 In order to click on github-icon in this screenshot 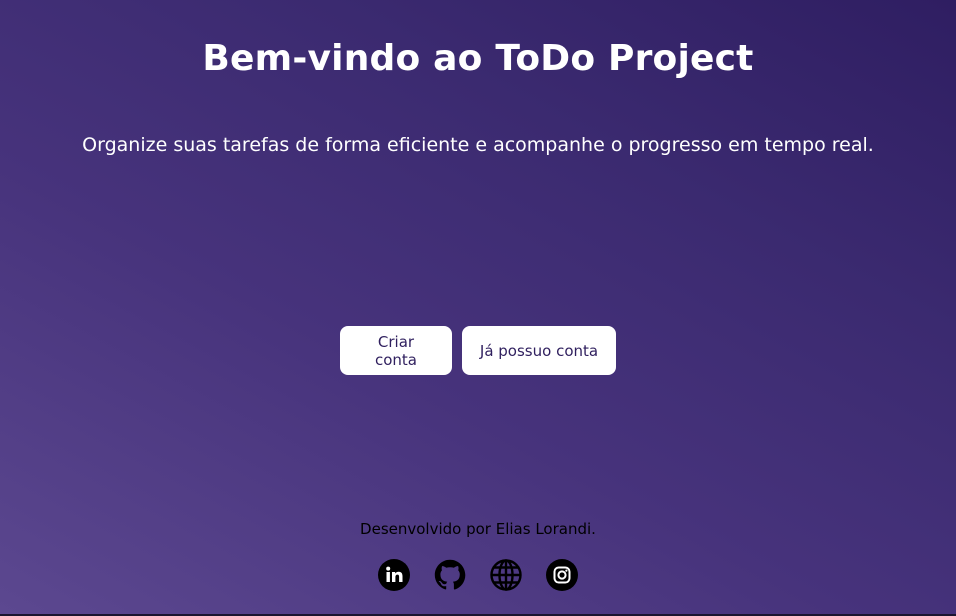, I will do `click(450, 574)`.